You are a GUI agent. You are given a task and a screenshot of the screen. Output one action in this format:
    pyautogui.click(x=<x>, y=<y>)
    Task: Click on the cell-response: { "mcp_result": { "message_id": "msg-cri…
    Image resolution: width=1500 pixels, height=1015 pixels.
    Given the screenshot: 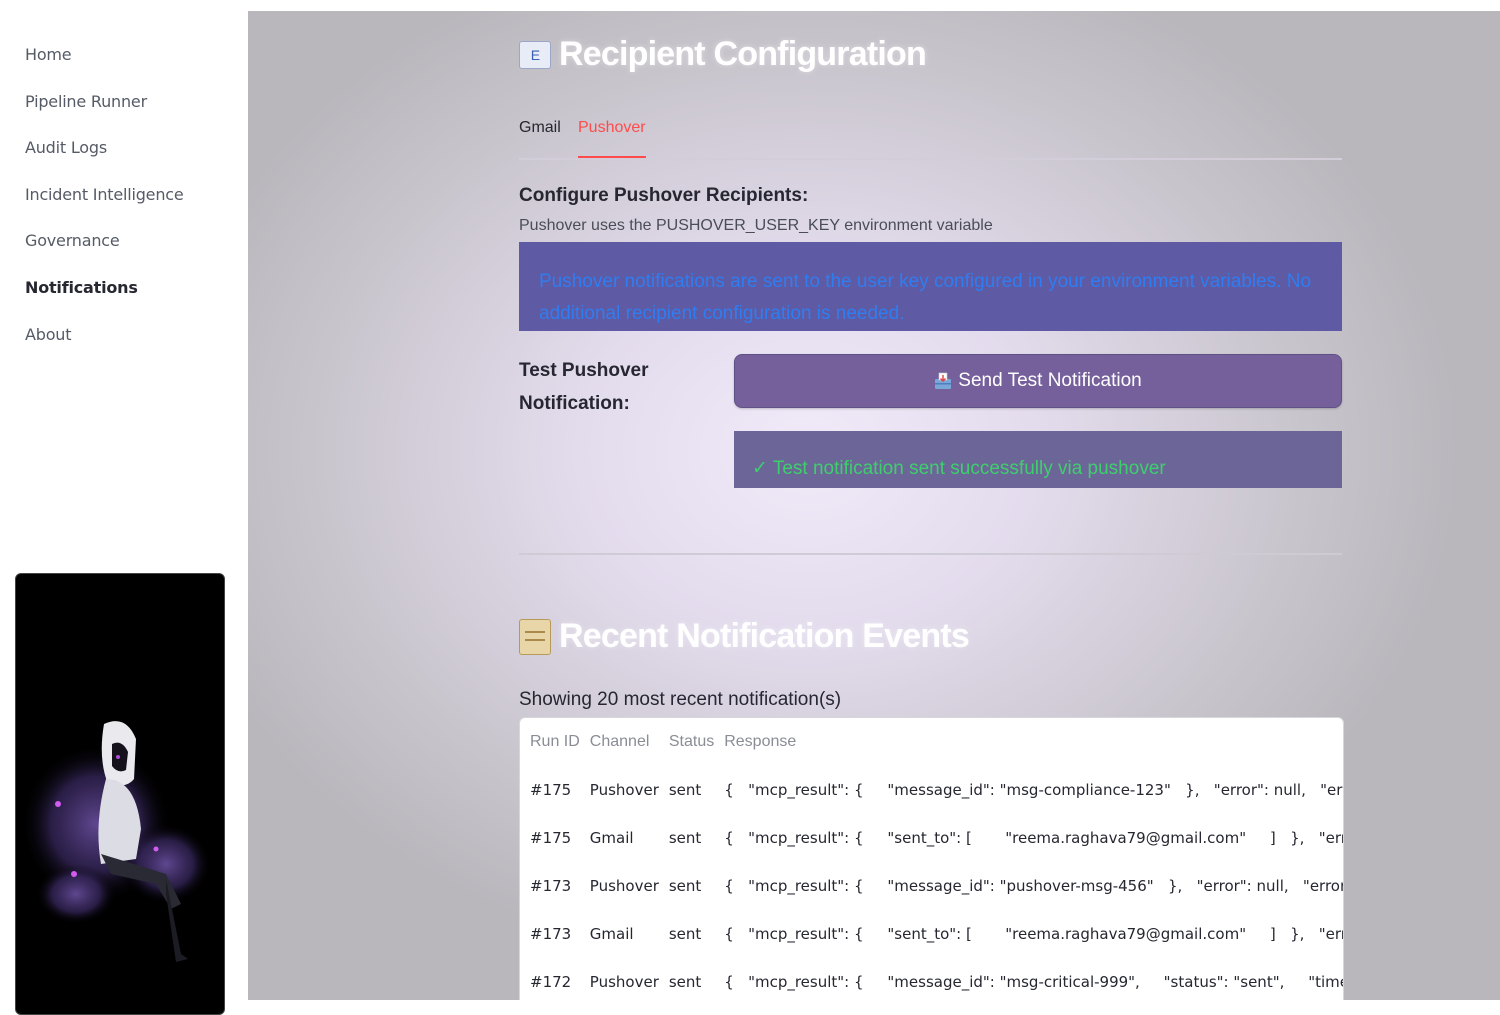 What is the action you would take?
    pyautogui.click(x=1034, y=982)
    